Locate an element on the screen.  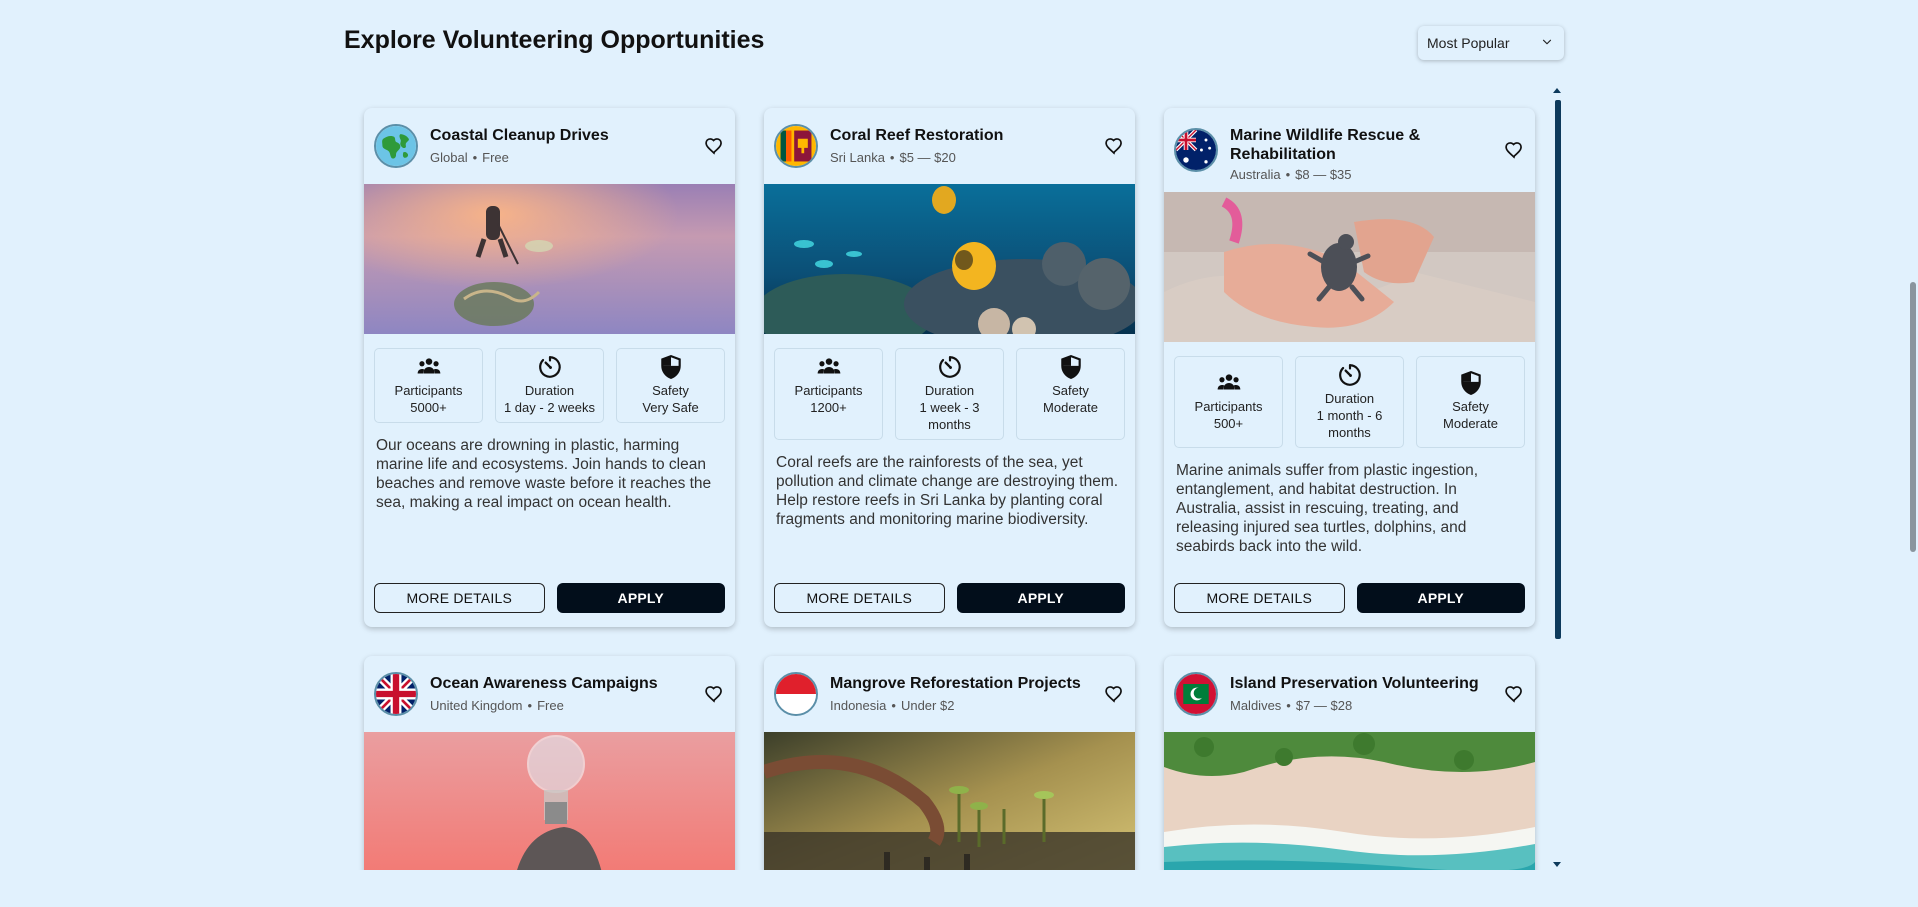
baby-turtle-photo is located at coordinates (1349, 267).